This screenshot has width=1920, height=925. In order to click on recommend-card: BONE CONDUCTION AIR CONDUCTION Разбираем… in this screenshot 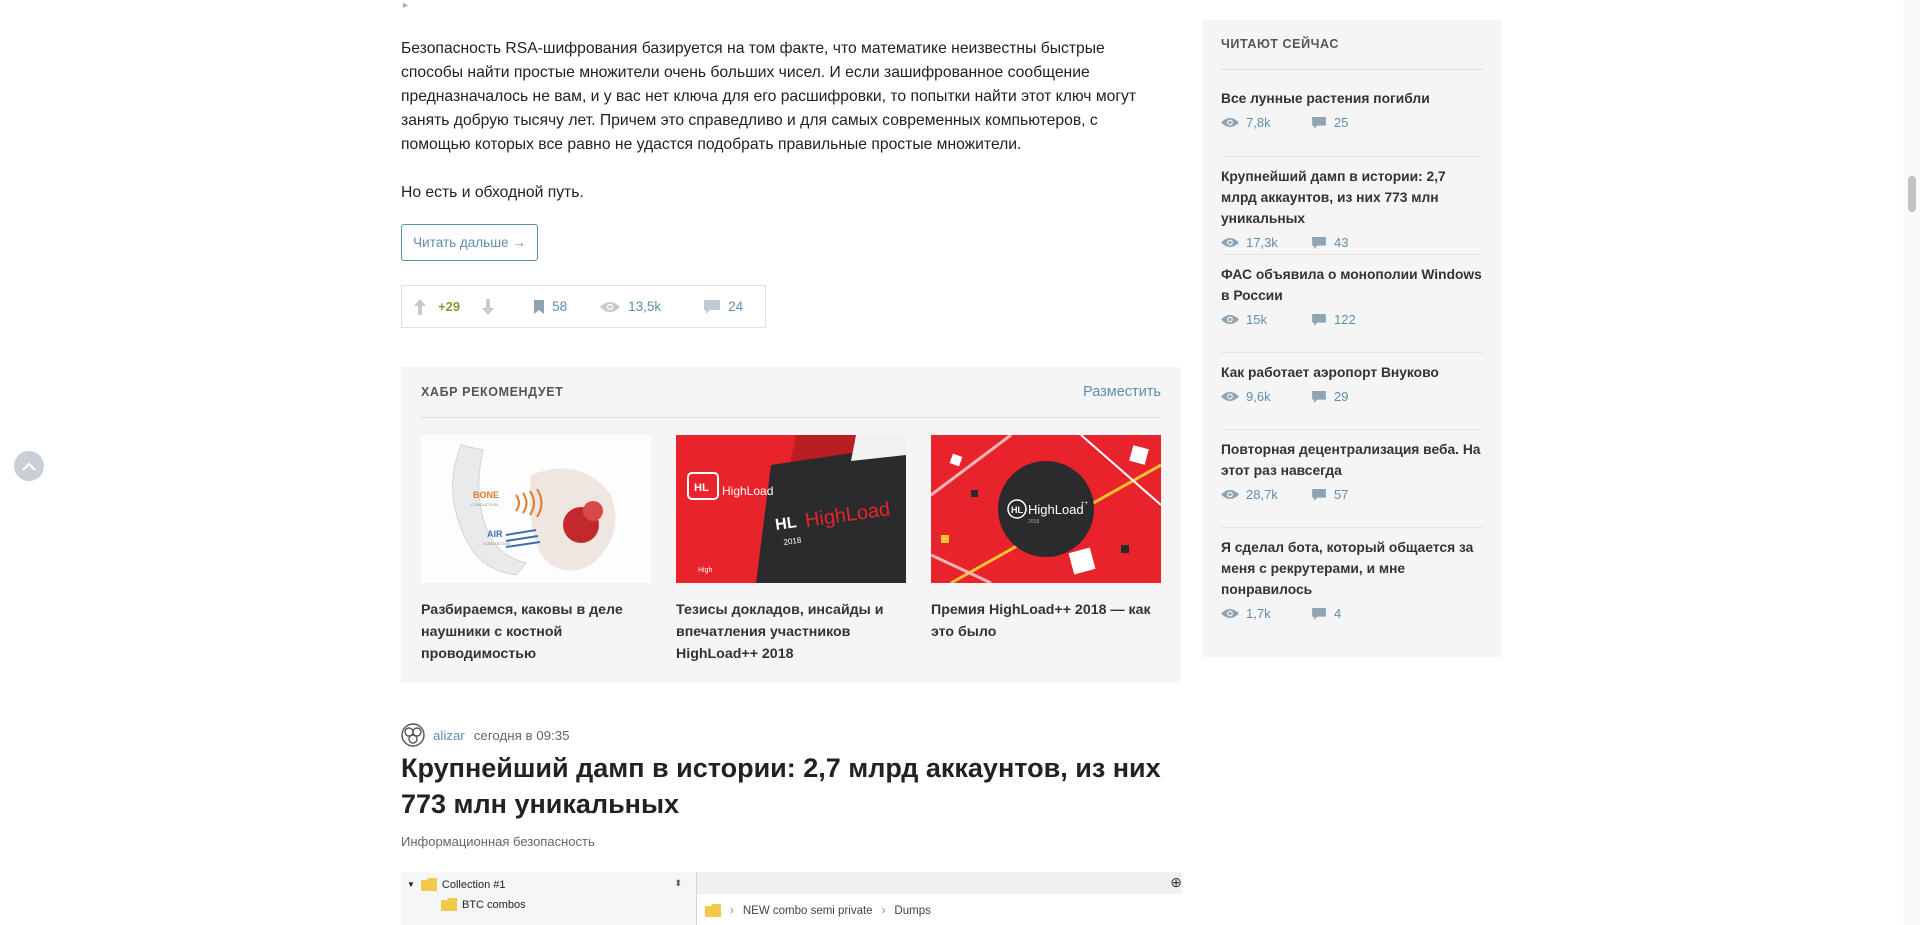, I will do `click(536, 550)`.